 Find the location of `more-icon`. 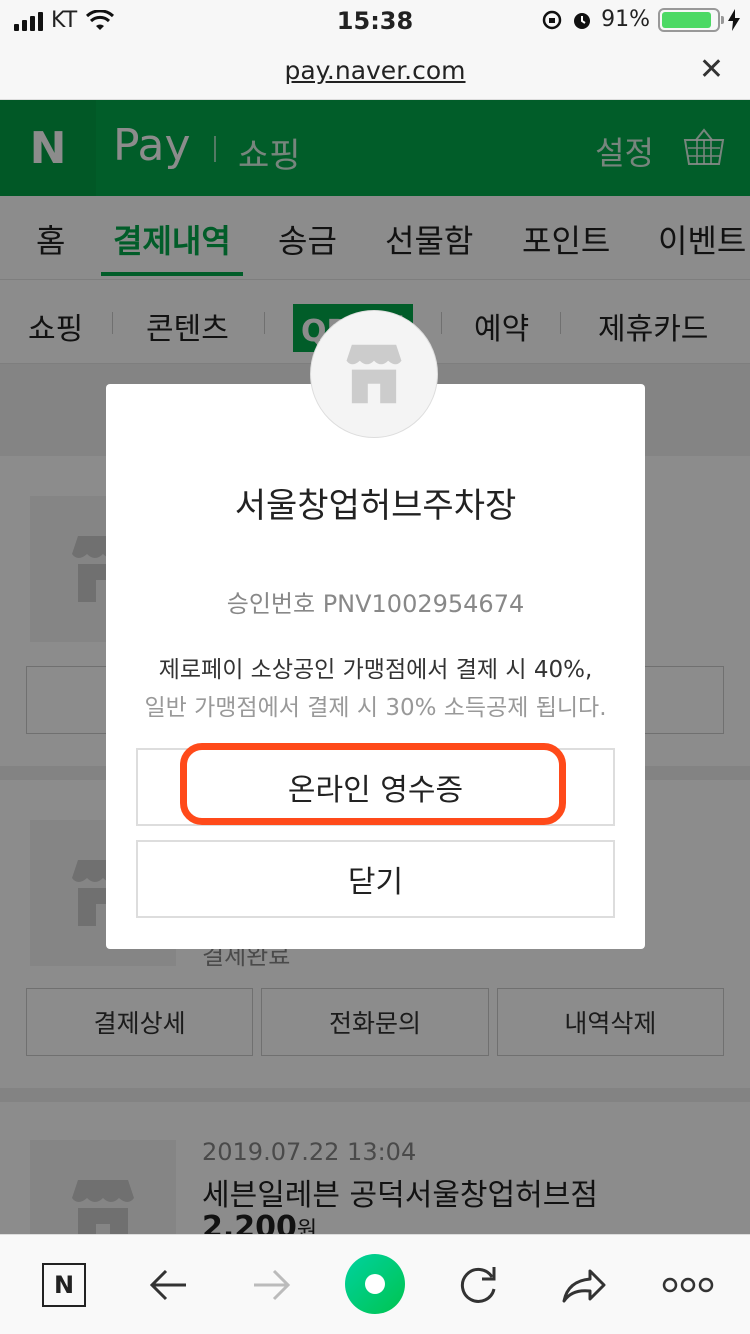

more-icon is located at coordinates (688, 1285).